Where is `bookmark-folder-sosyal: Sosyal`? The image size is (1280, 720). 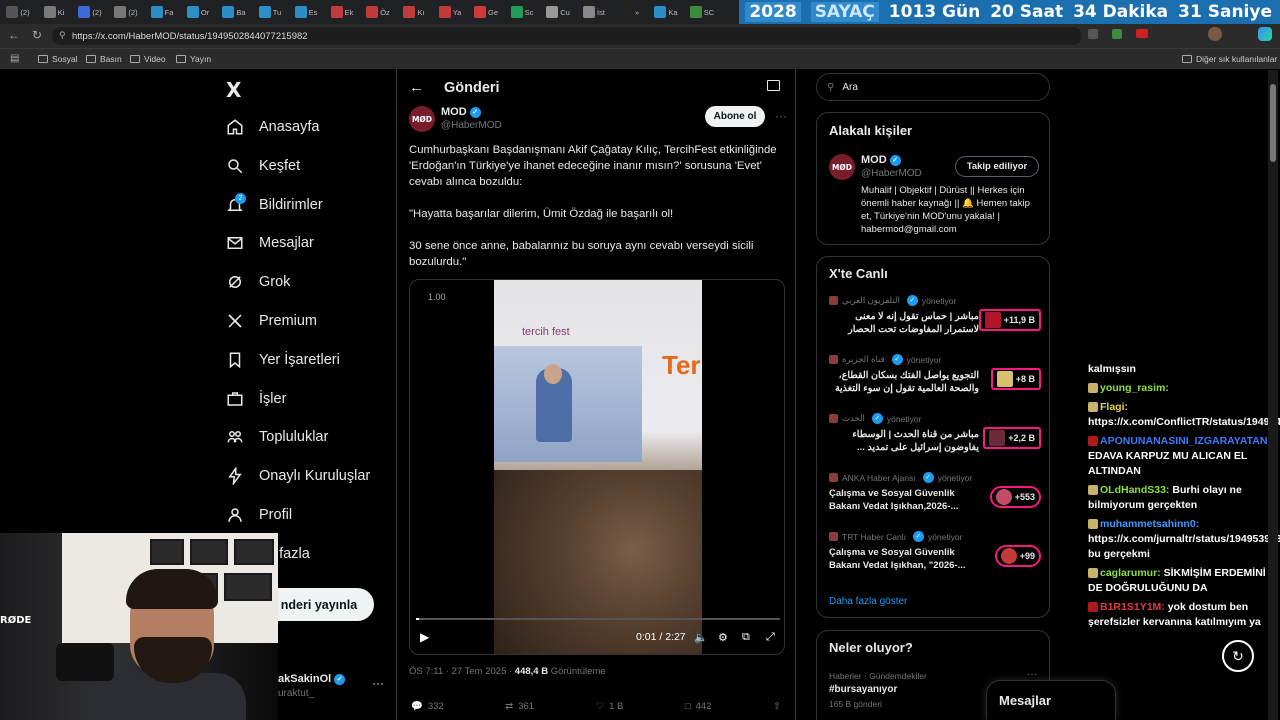
bookmark-folder-sosyal: Sosyal is located at coordinates (58, 59).